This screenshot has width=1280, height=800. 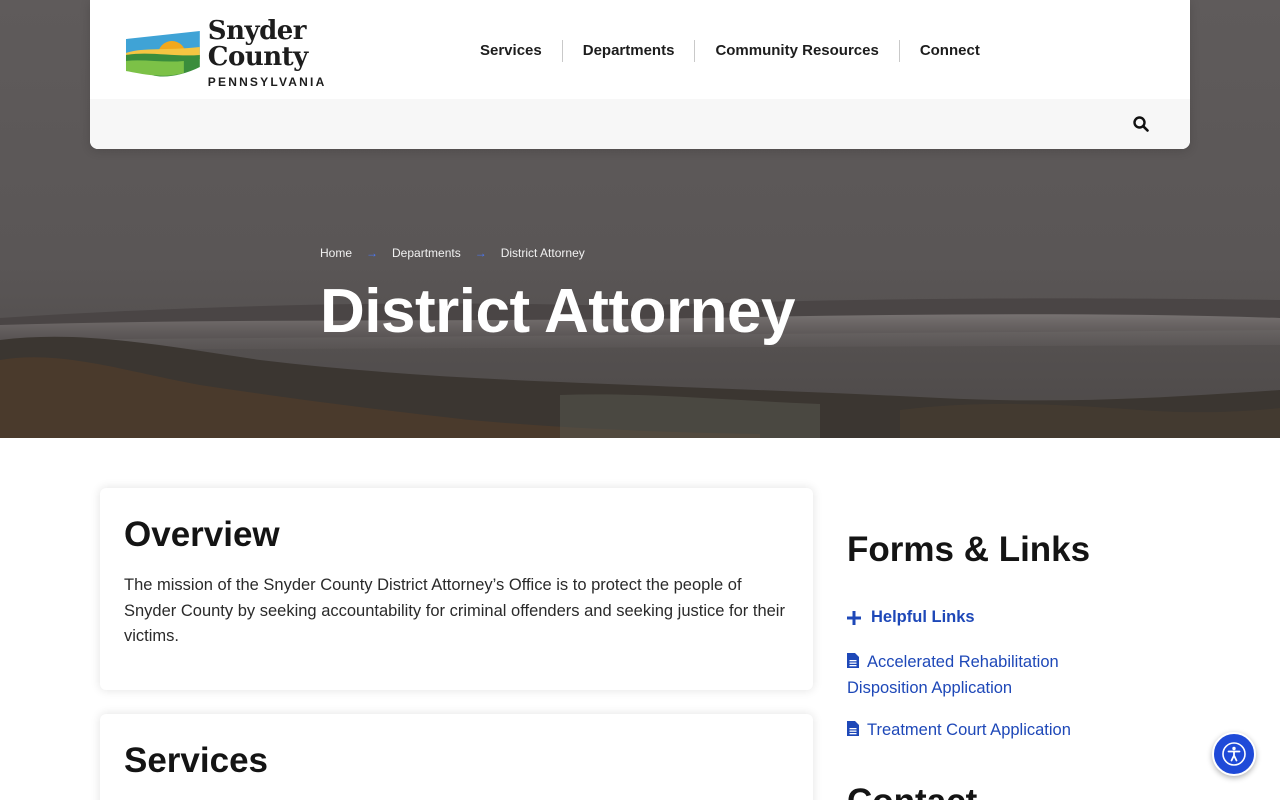 What do you see at coordinates (267, 82) in the screenshot?
I see `brand-state: PENNSYLVANIA` at bounding box center [267, 82].